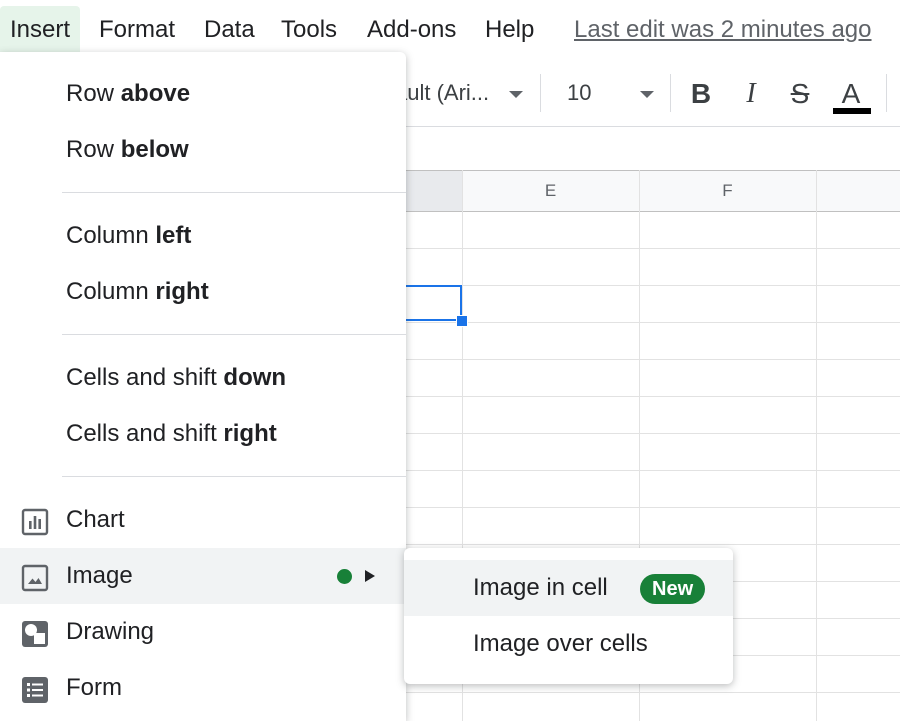 This screenshot has height=721, width=900. I want to click on last-edit-link: Last edit was 2 minutes ago, so click(723, 30).